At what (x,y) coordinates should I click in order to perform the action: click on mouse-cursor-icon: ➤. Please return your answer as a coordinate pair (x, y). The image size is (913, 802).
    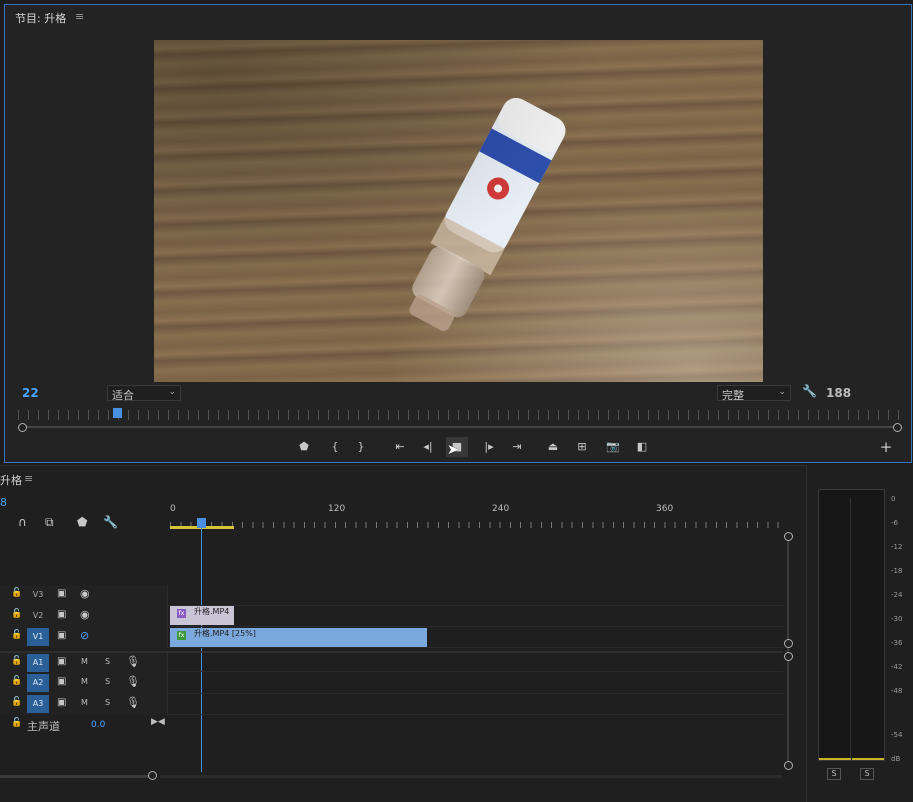
    Looking at the image, I should click on (453, 450).